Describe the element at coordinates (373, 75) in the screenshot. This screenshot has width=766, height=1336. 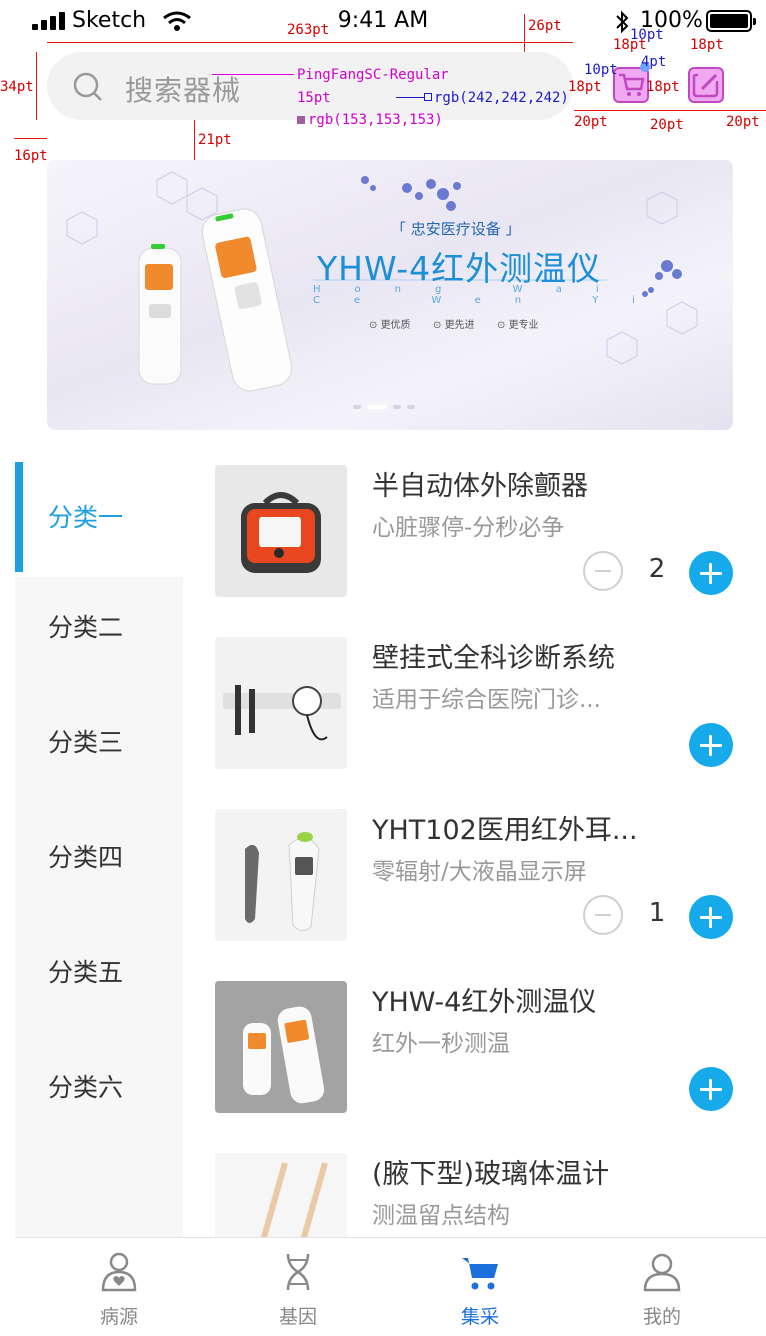
I see `font-annotation: PingFangSC-Regular` at that location.